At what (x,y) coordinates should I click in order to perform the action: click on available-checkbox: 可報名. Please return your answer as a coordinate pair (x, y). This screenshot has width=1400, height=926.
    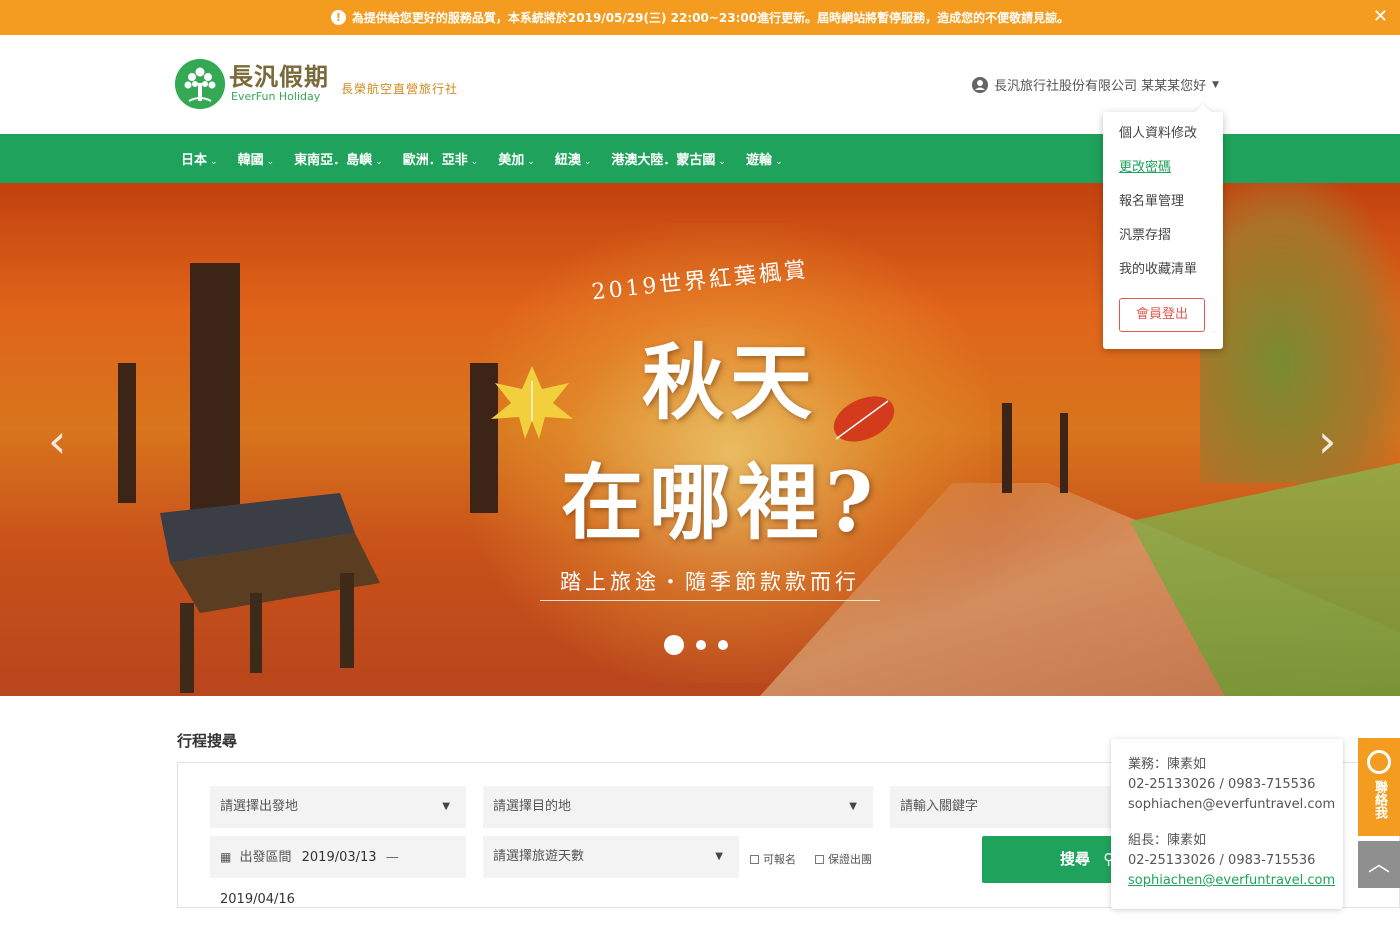
    Looking at the image, I should click on (773, 859).